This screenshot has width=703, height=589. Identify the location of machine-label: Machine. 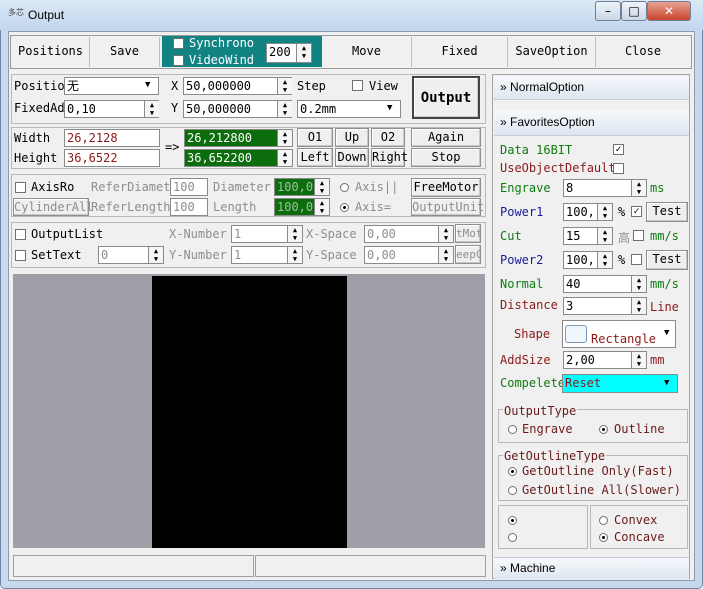
(533, 568).